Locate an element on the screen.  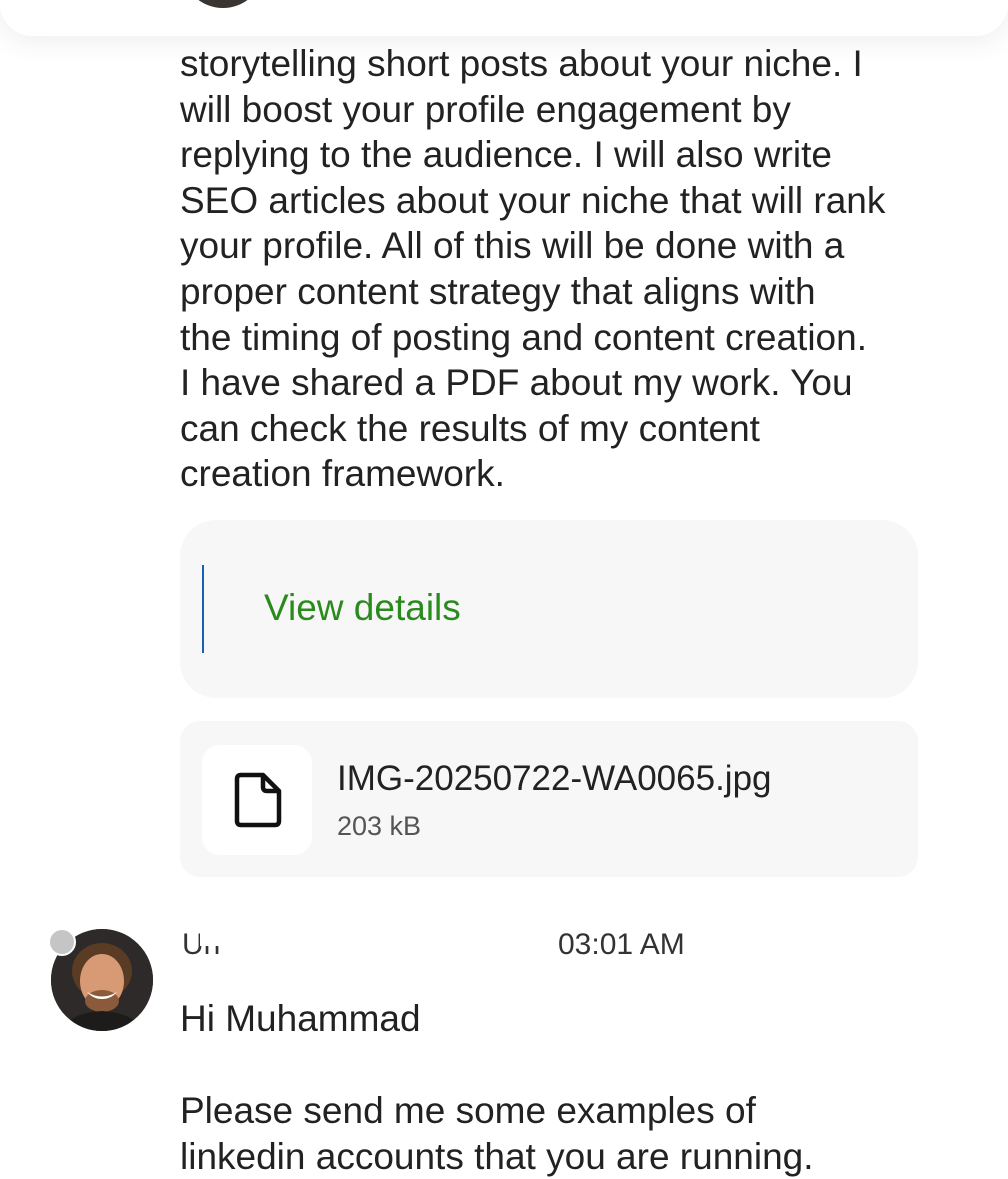
redaction-mask is located at coordinates (375, 935).